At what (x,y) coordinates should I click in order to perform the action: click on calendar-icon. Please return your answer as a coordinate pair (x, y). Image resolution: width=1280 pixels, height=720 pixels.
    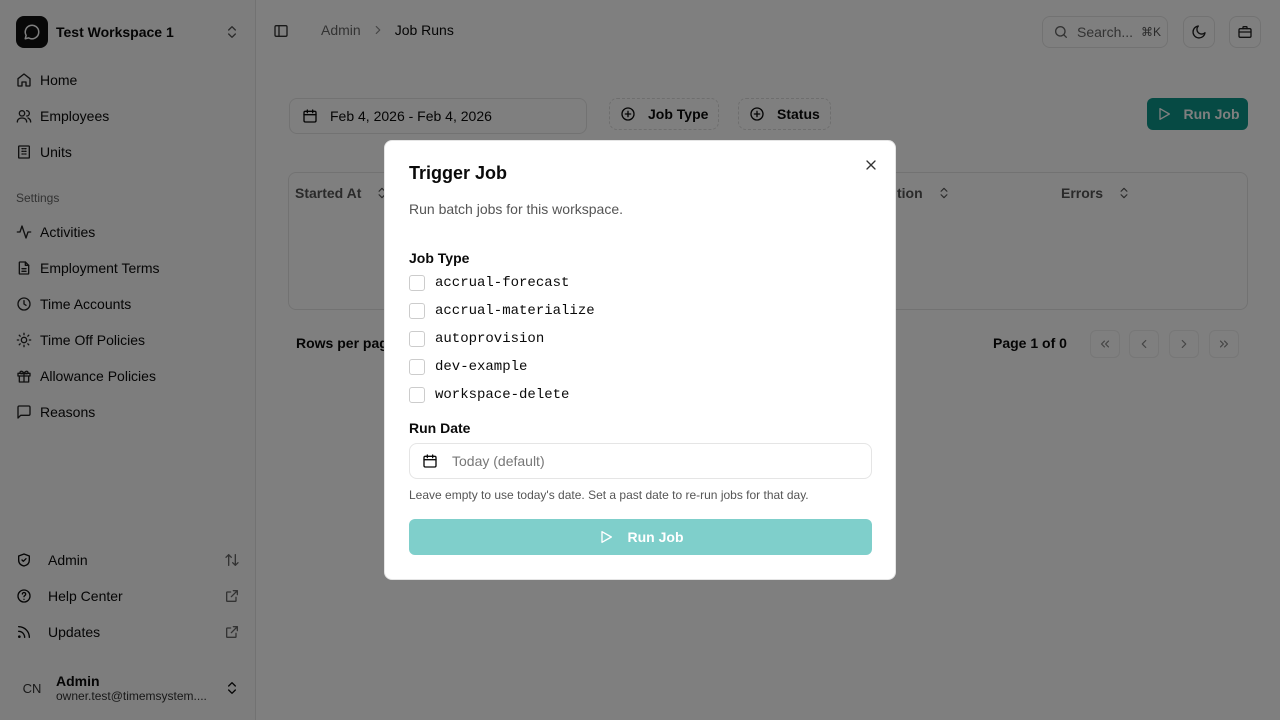
    Looking at the image, I should click on (430, 461).